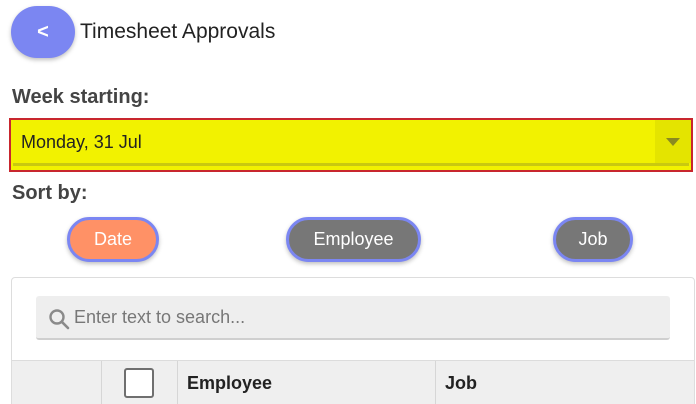 Image resolution: width=696 pixels, height=404 pixels. Describe the element at coordinates (178, 31) in the screenshot. I see `page-title: Timesheet Approvals` at that location.